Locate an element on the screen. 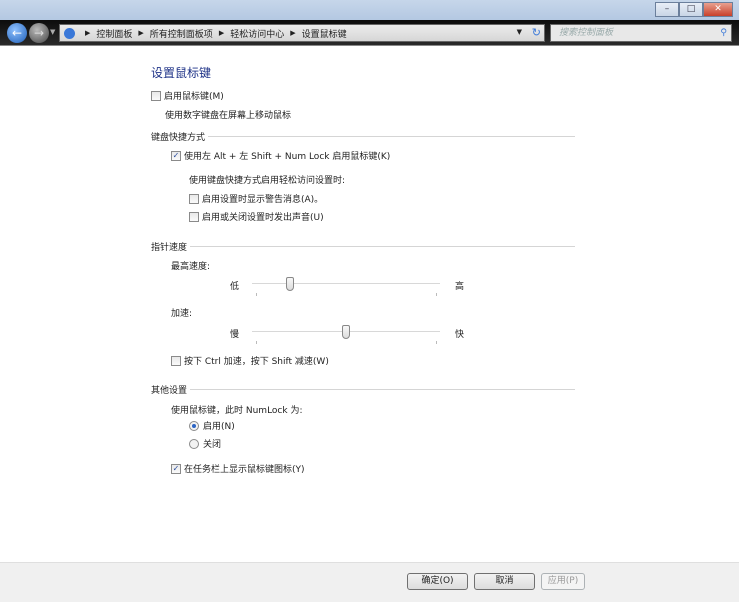 This screenshot has height=602, width=739. minimize-button: – is located at coordinates (667, 9).